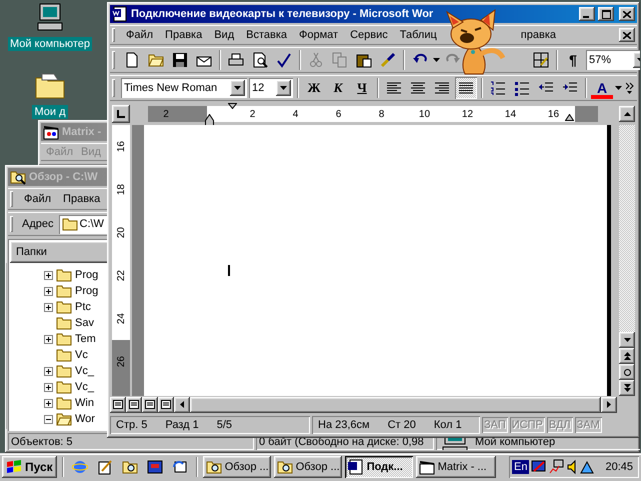  Describe the element at coordinates (296, 114) in the screenshot. I see `ruler-number: 4` at that location.